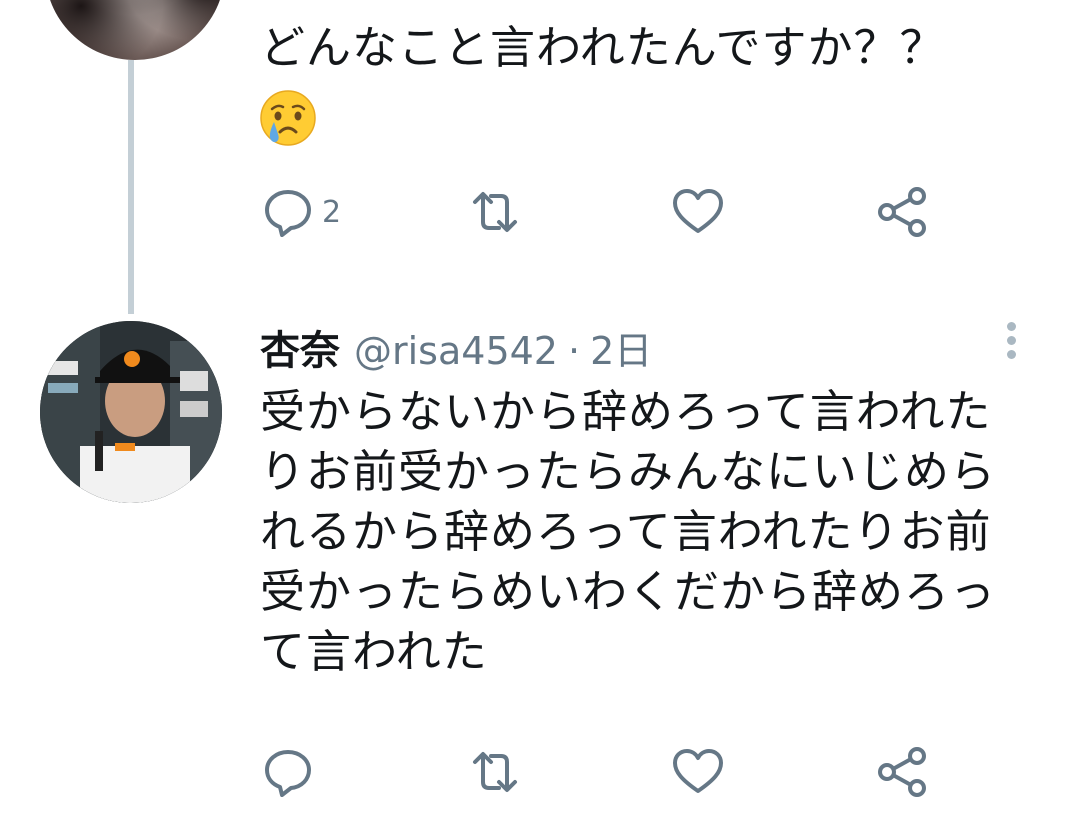 The width and height of the screenshot is (1080, 815). Describe the element at coordinates (456, 351) in the screenshot. I see `user-handle: @risa4542` at that location.